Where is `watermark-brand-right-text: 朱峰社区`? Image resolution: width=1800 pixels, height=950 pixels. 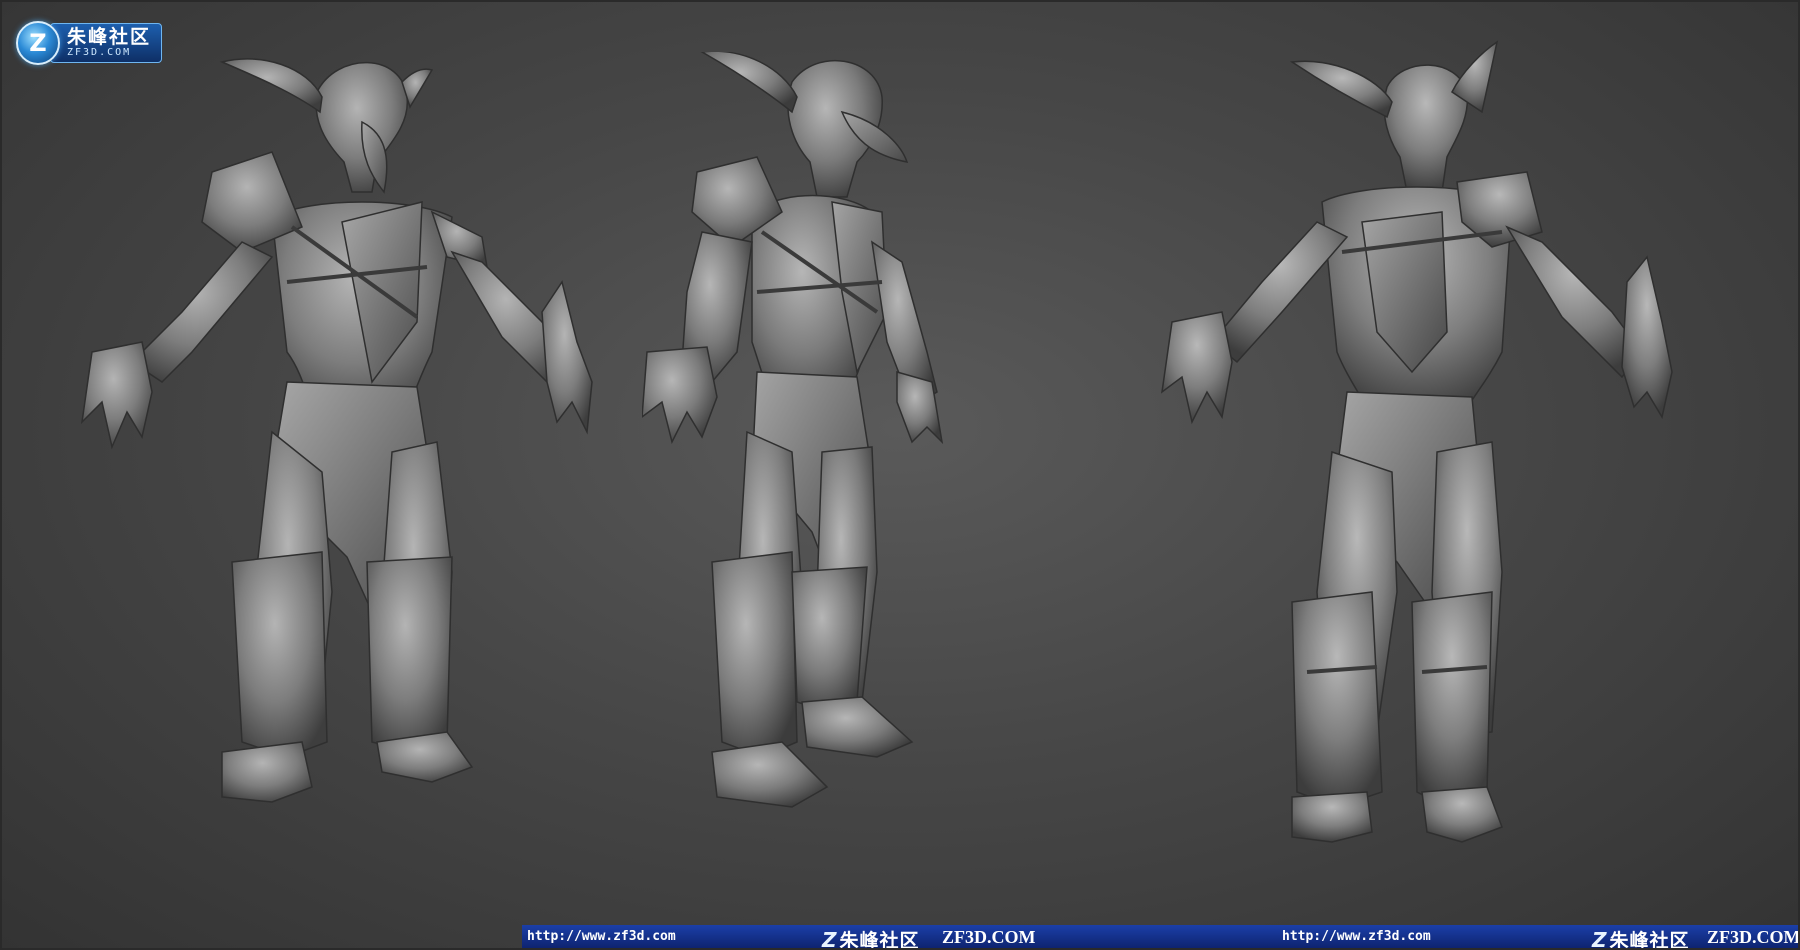 watermark-brand-right-text: 朱峰社区 is located at coordinates (1649, 940).